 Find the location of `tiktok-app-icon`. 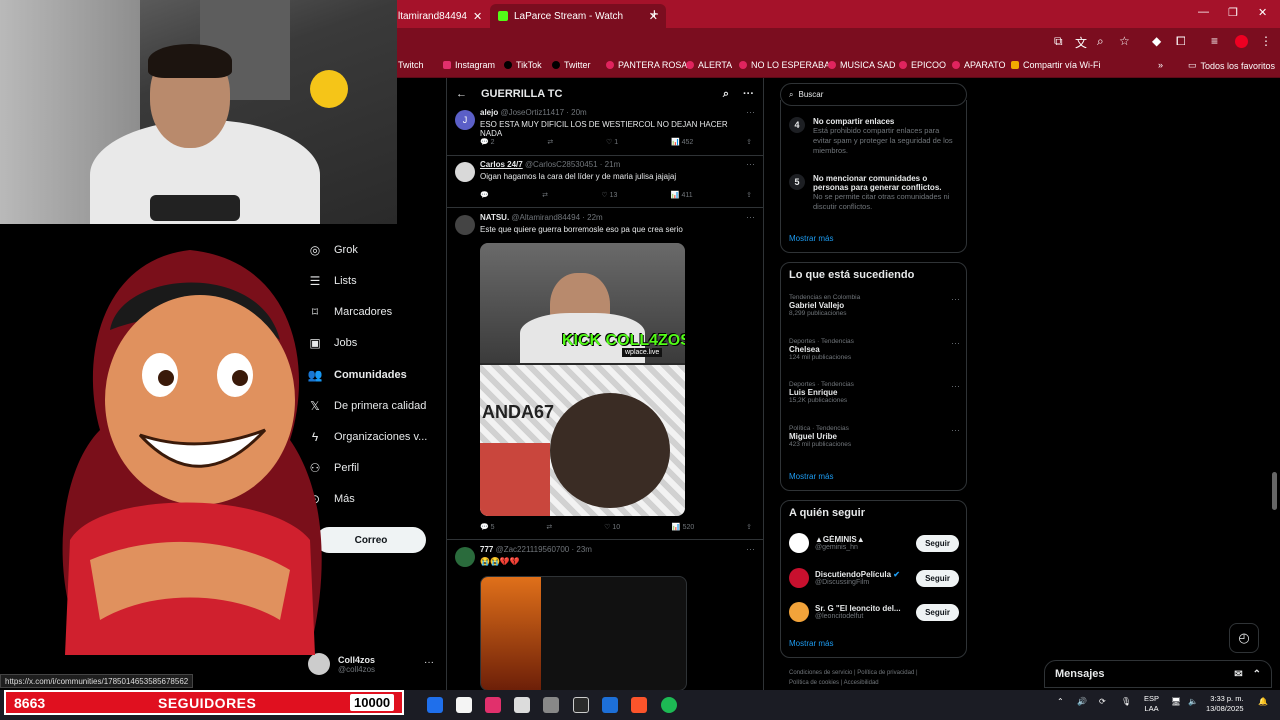

tiktok-app-icon is located at coordinates (493, 705).